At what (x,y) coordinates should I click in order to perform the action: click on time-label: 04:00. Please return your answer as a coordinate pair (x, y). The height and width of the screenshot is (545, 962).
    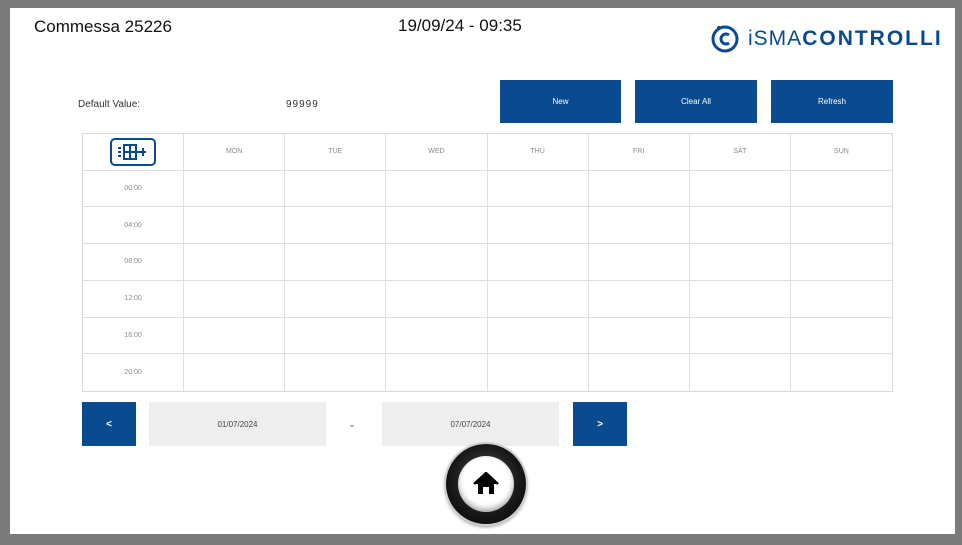
    Looking at the image, I should click on (134, 226).